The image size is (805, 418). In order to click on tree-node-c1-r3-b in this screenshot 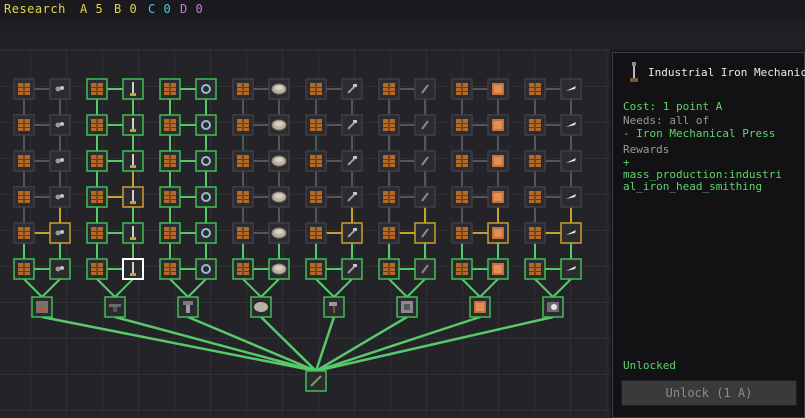, I will do `click(133, 197)`.